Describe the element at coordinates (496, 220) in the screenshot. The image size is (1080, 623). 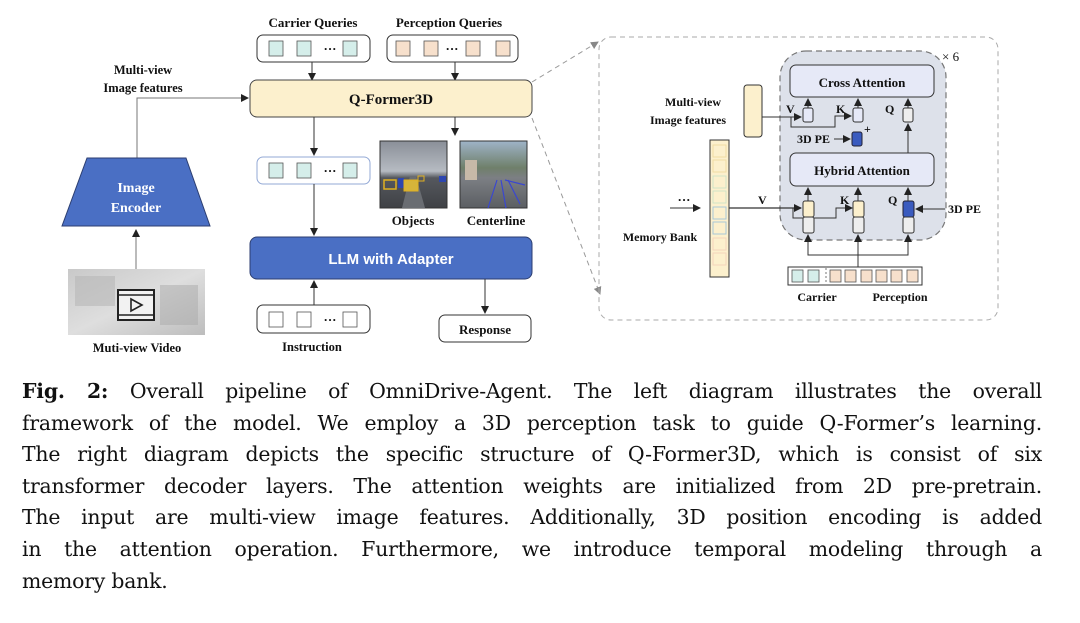
I see `centerline-label: Centerline` at that location.